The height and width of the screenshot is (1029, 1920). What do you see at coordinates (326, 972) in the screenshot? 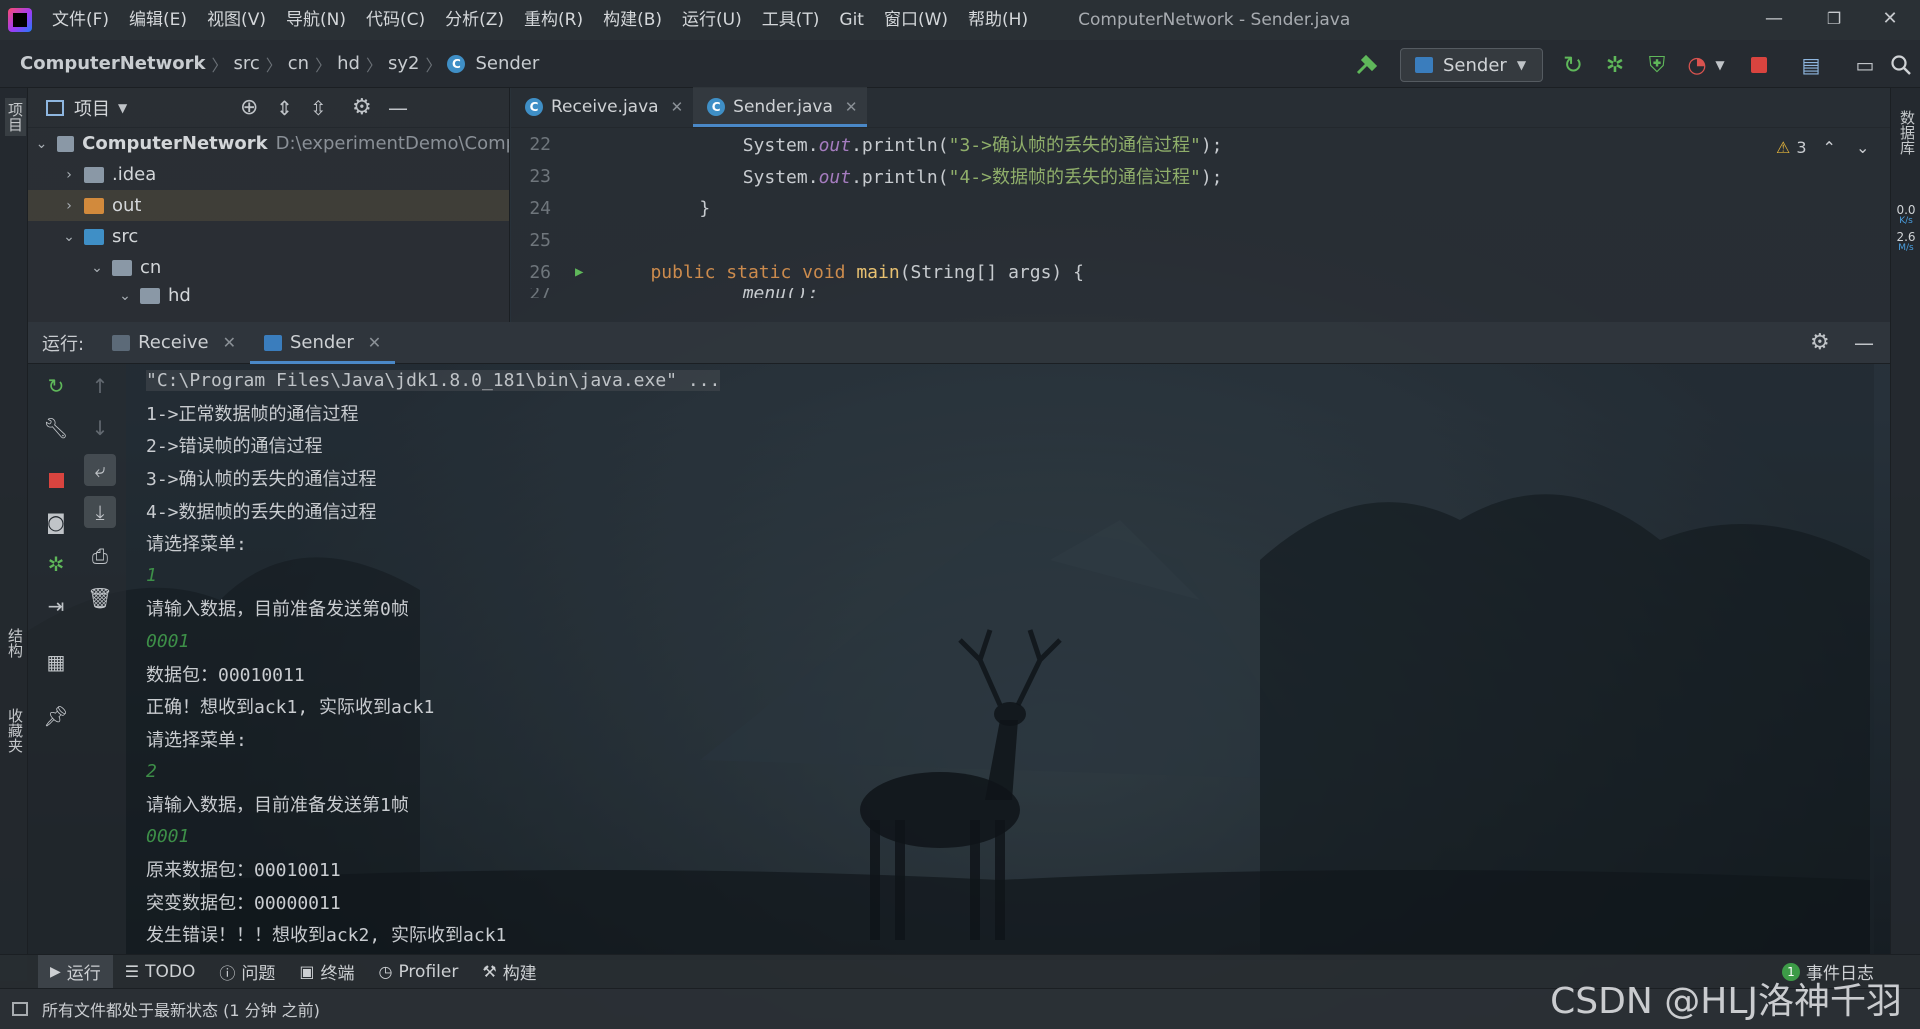
I see `bottom-tab-terminal: ▣ 终端` at bounding box center [326, 972].